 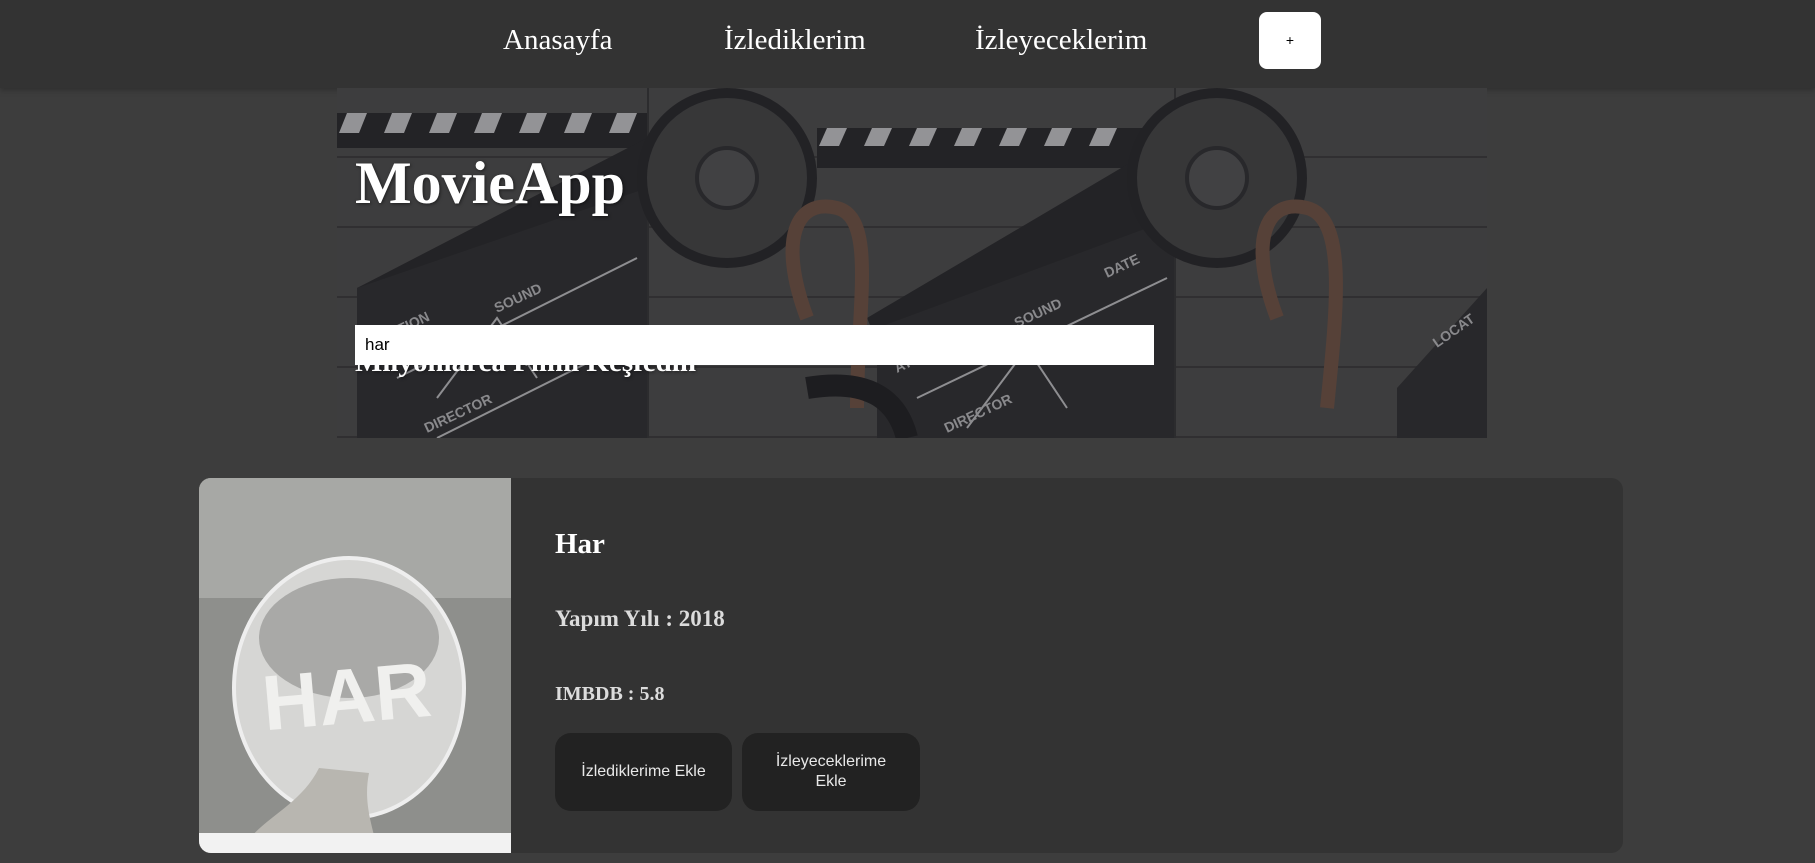 I want to click on nav-link-izlediklerim: İzlediklerim, so click(x=795, y=40).